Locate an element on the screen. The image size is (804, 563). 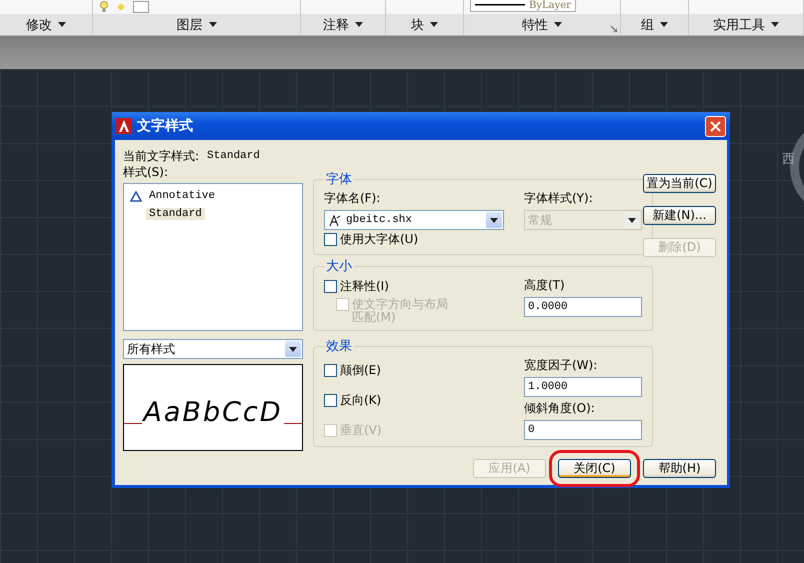
ribbon-panel-title: 注释 is located at coordinates (343, 24).